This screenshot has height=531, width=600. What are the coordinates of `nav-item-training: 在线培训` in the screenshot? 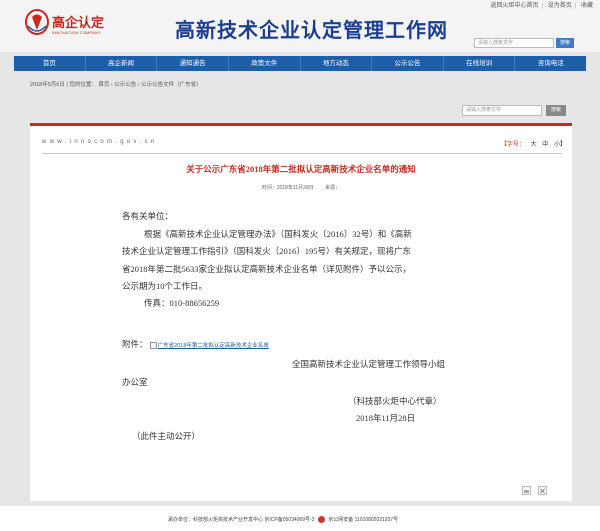 It's located at (480, 63).